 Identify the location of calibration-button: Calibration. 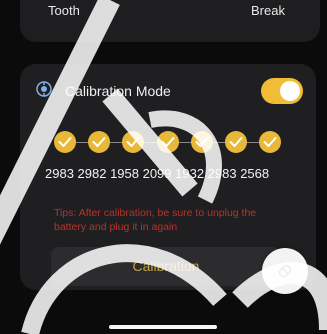
(166, 266).